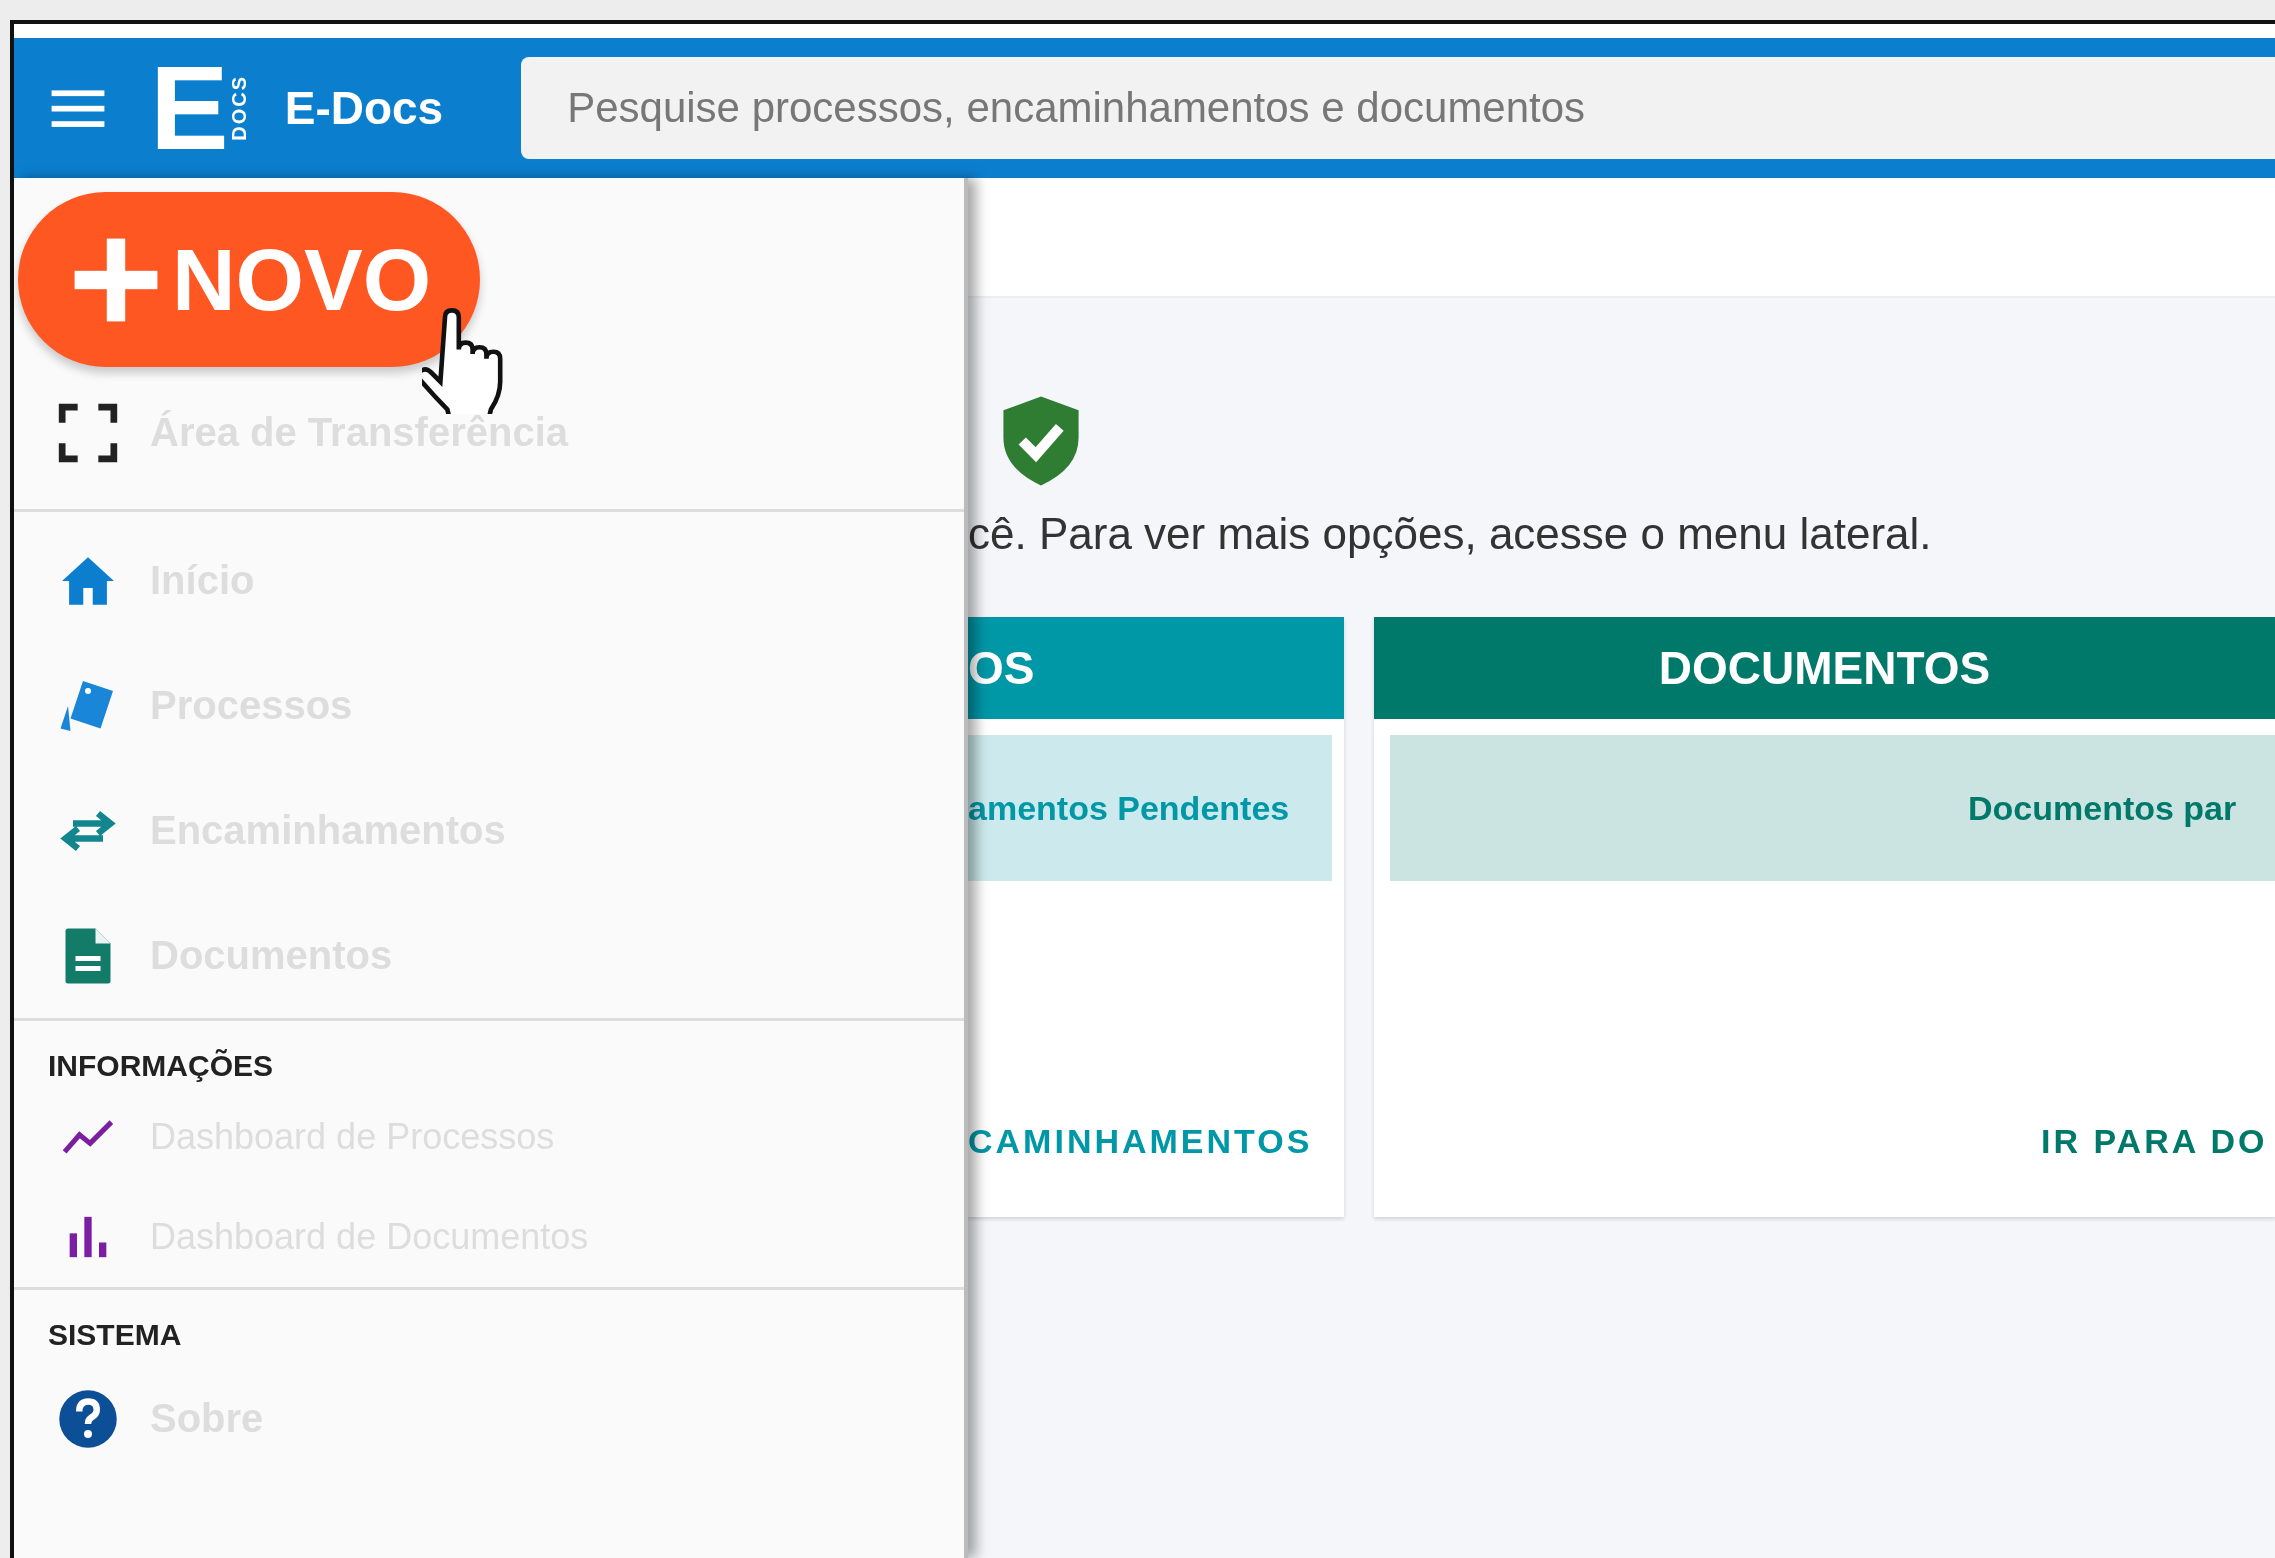 The width and height of the screenshot is (2275, 1558). Describe the element at coordinates (1001, 668) in the screenshot. I see `card-title: OS` at that location.